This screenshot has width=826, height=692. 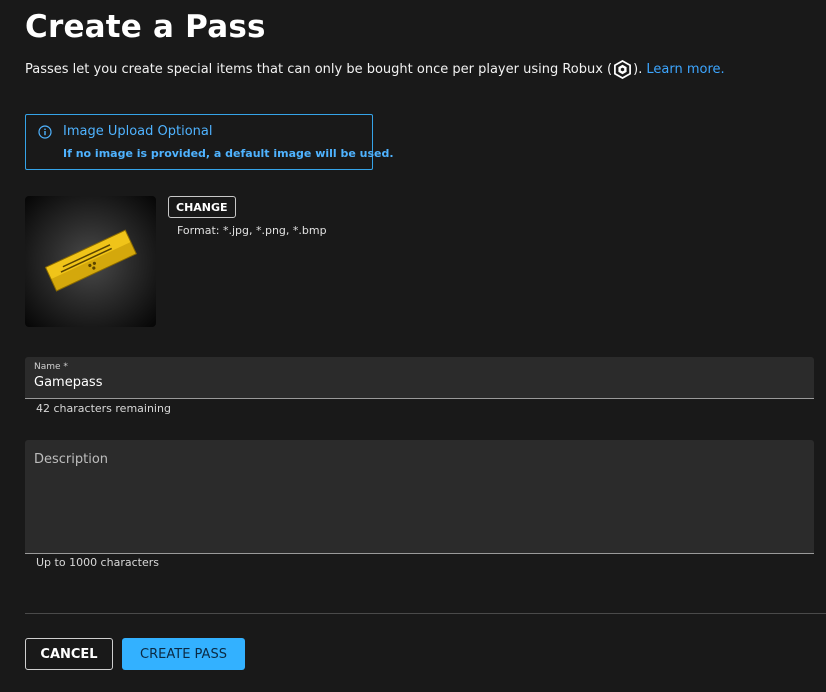 What do you see at coordinates (202, 207) in the screenshot?
I see `change-image-button: CHANGE` at bounding box center [202, 207].